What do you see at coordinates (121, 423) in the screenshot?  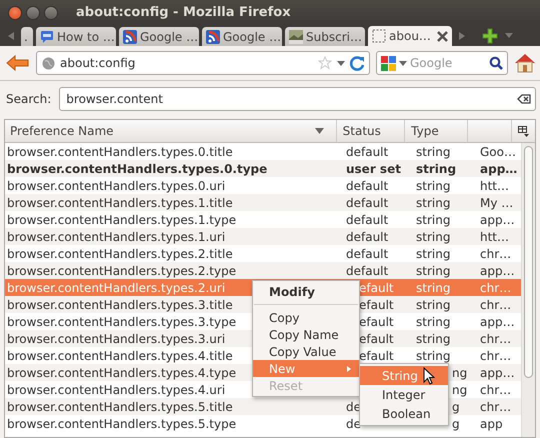 I see `table-cell-text: browser.contentHandlers.types.5.type` at bounding box center [121, 423].